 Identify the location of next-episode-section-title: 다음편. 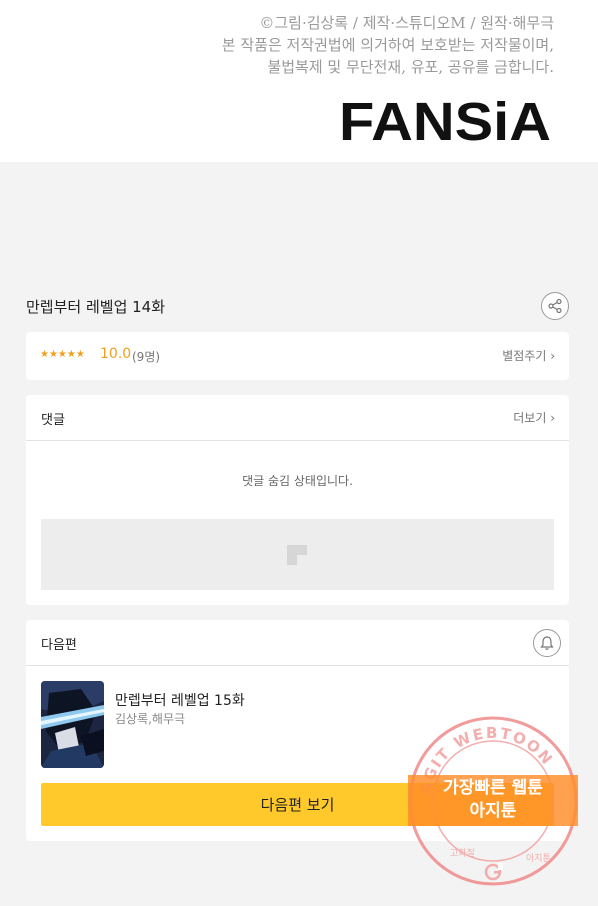
(59, 645).